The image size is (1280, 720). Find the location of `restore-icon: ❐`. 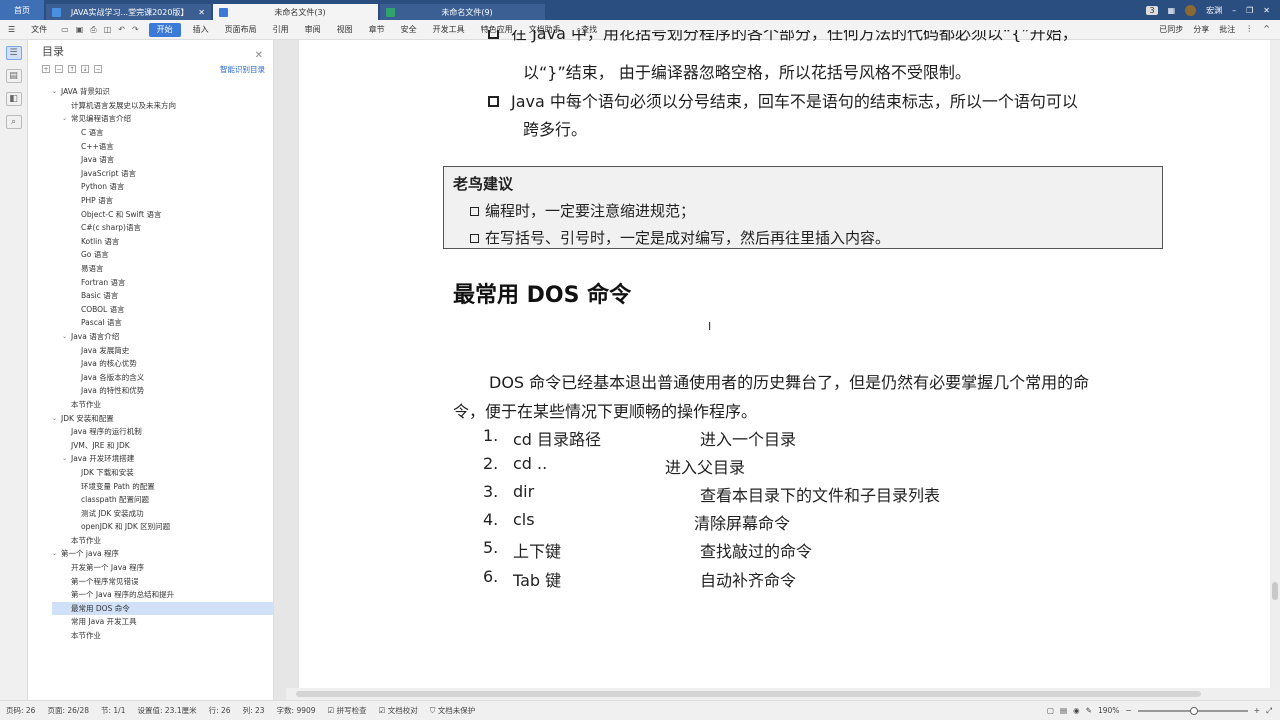

restore-icon: ❐ is located at coordinates (1249, 10).